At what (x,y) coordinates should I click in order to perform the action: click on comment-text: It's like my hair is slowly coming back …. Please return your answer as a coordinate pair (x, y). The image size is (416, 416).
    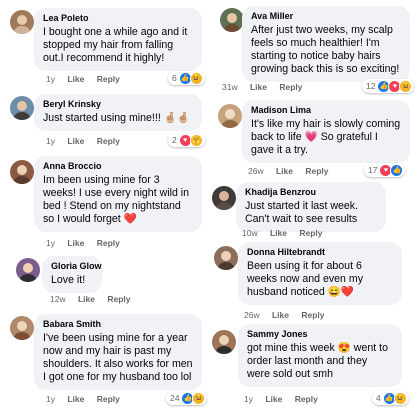
    Looking at the image, I should click on (326, 137).